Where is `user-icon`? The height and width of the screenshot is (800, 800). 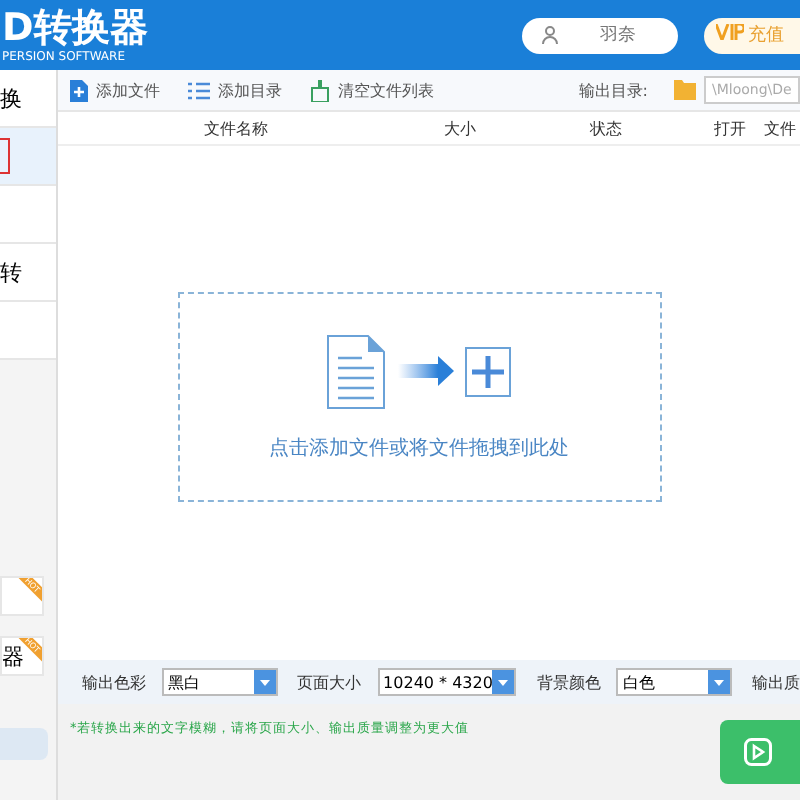 user-icon is located at coordinates (550, 35).